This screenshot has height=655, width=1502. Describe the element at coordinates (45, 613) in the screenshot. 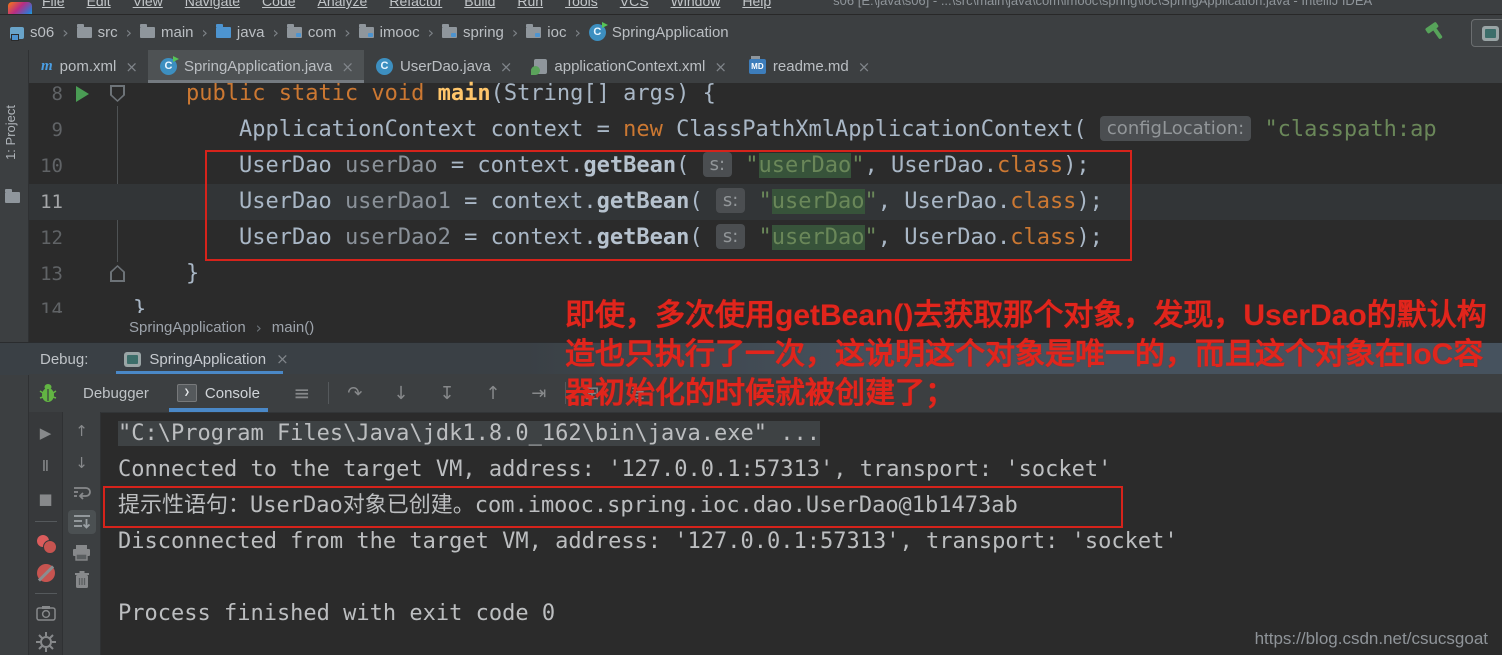

I see `thread-dump-camera-icon` at that location.